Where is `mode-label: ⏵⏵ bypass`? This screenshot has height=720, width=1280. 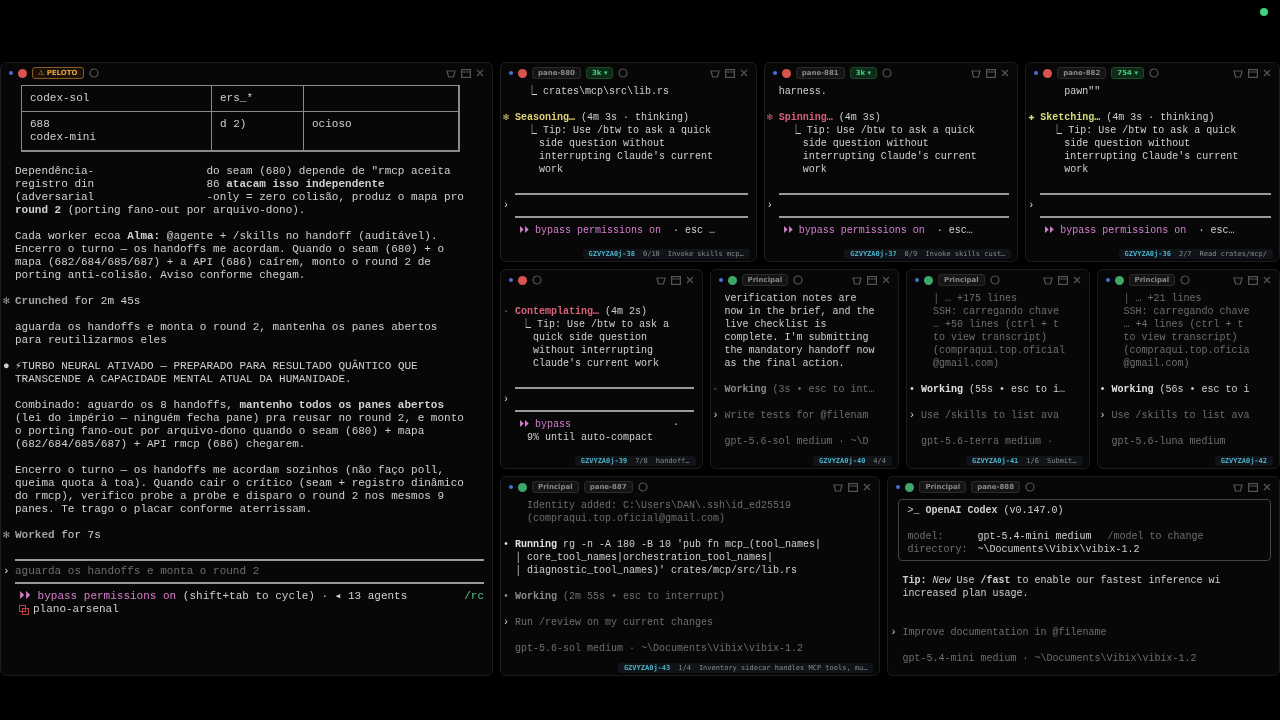 mode-label: ⏵⏵ bypass is located at coordinates (545, 424).